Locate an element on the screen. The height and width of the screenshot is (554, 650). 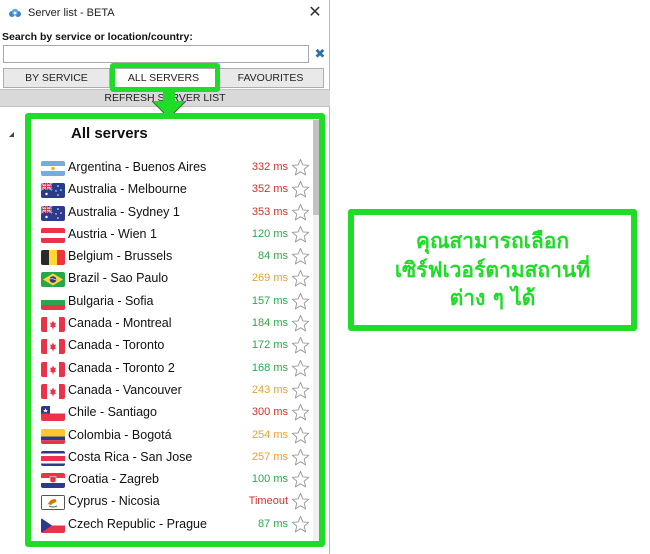
search-label: Search by service or location/country: is located at coordinates (97, 37).